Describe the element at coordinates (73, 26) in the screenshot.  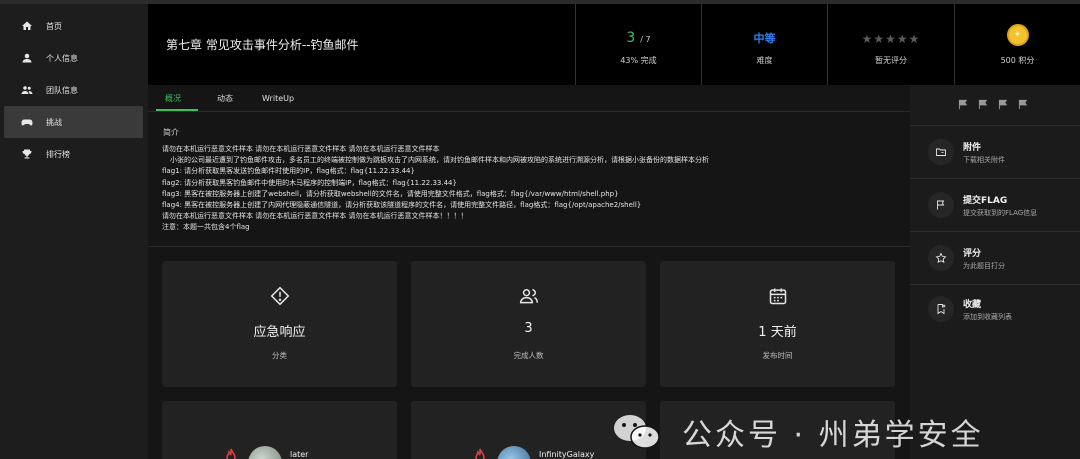
I see `sidebar-item-home: 首页` at that location.